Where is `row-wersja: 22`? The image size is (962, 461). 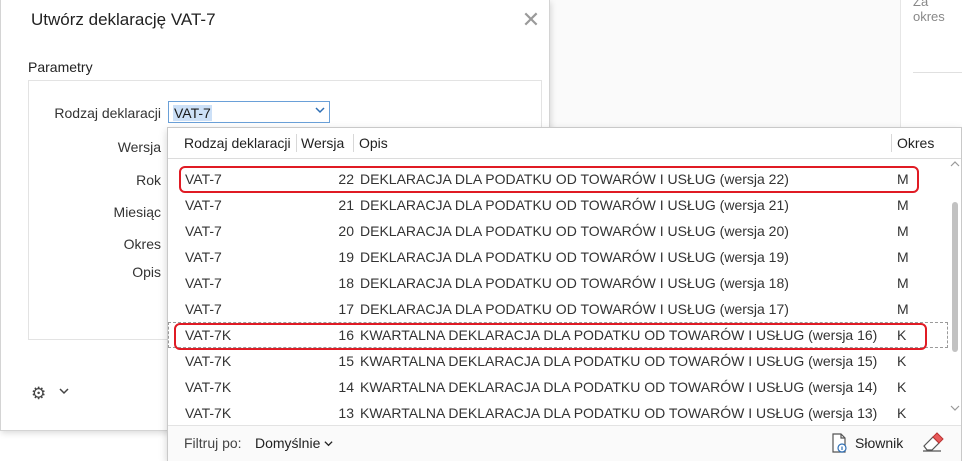
row-wersja: 22 is located at coordinates (346, 179).